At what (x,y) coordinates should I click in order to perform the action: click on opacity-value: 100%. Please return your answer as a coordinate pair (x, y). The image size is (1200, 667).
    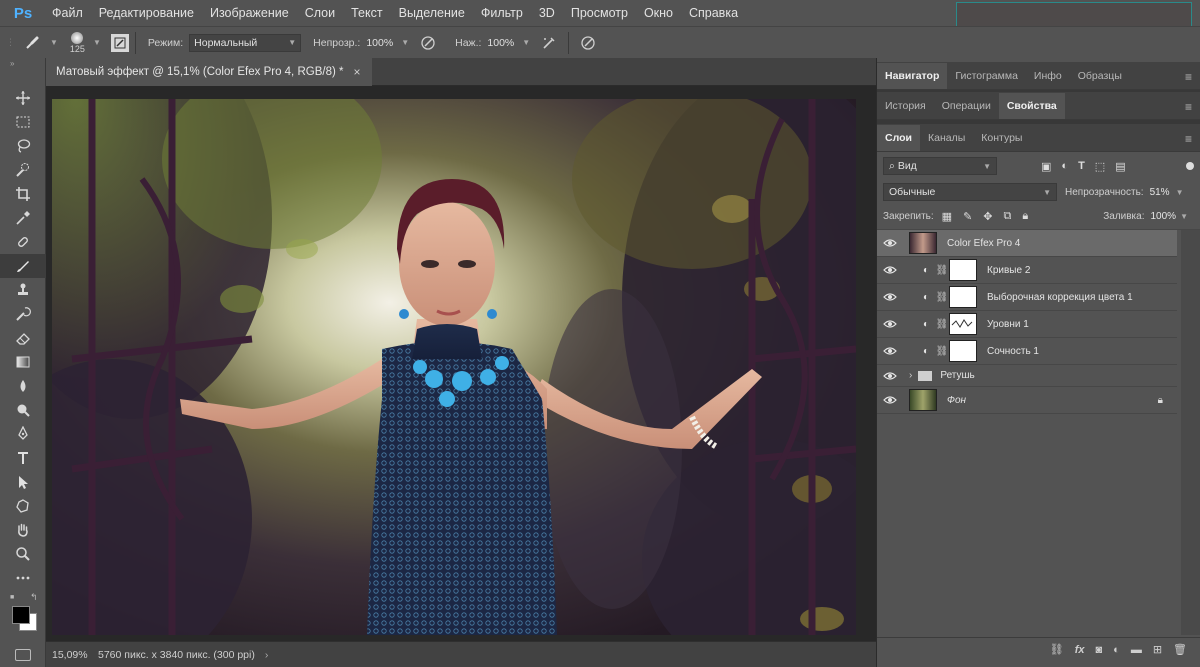
    Looking at the image, I should click on (379, 43).